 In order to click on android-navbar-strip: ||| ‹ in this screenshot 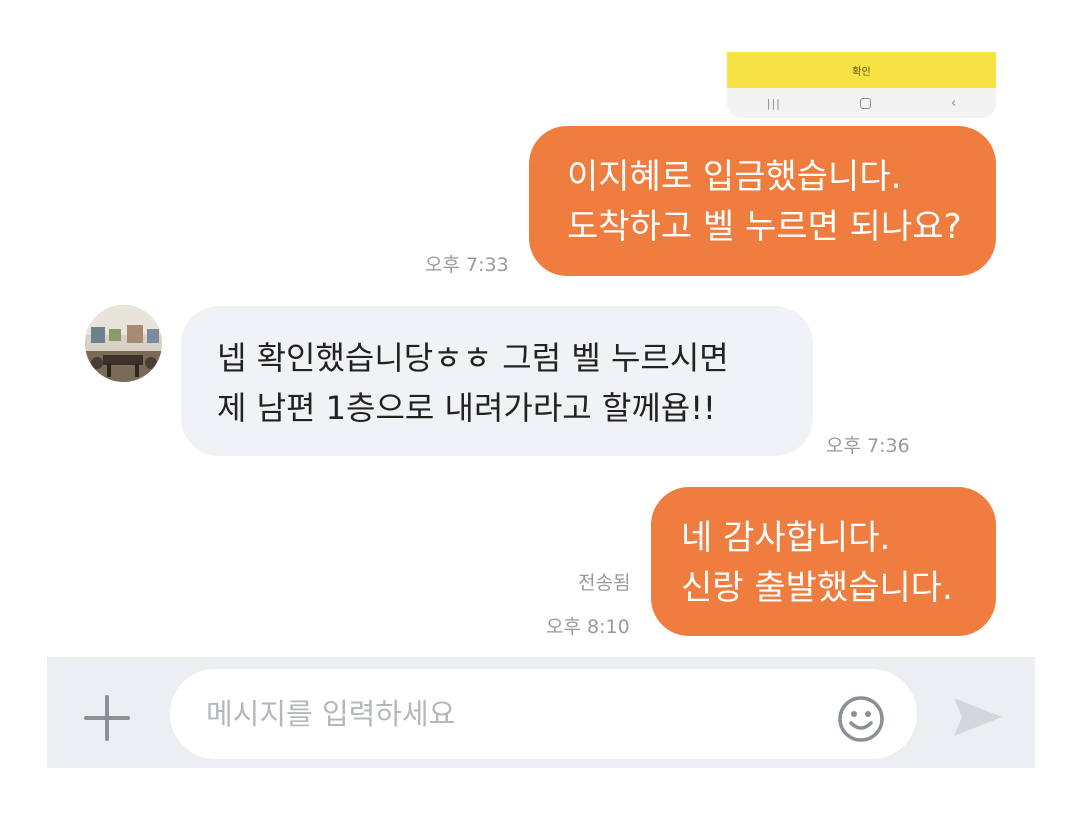, I will do `click(861, 103)`.